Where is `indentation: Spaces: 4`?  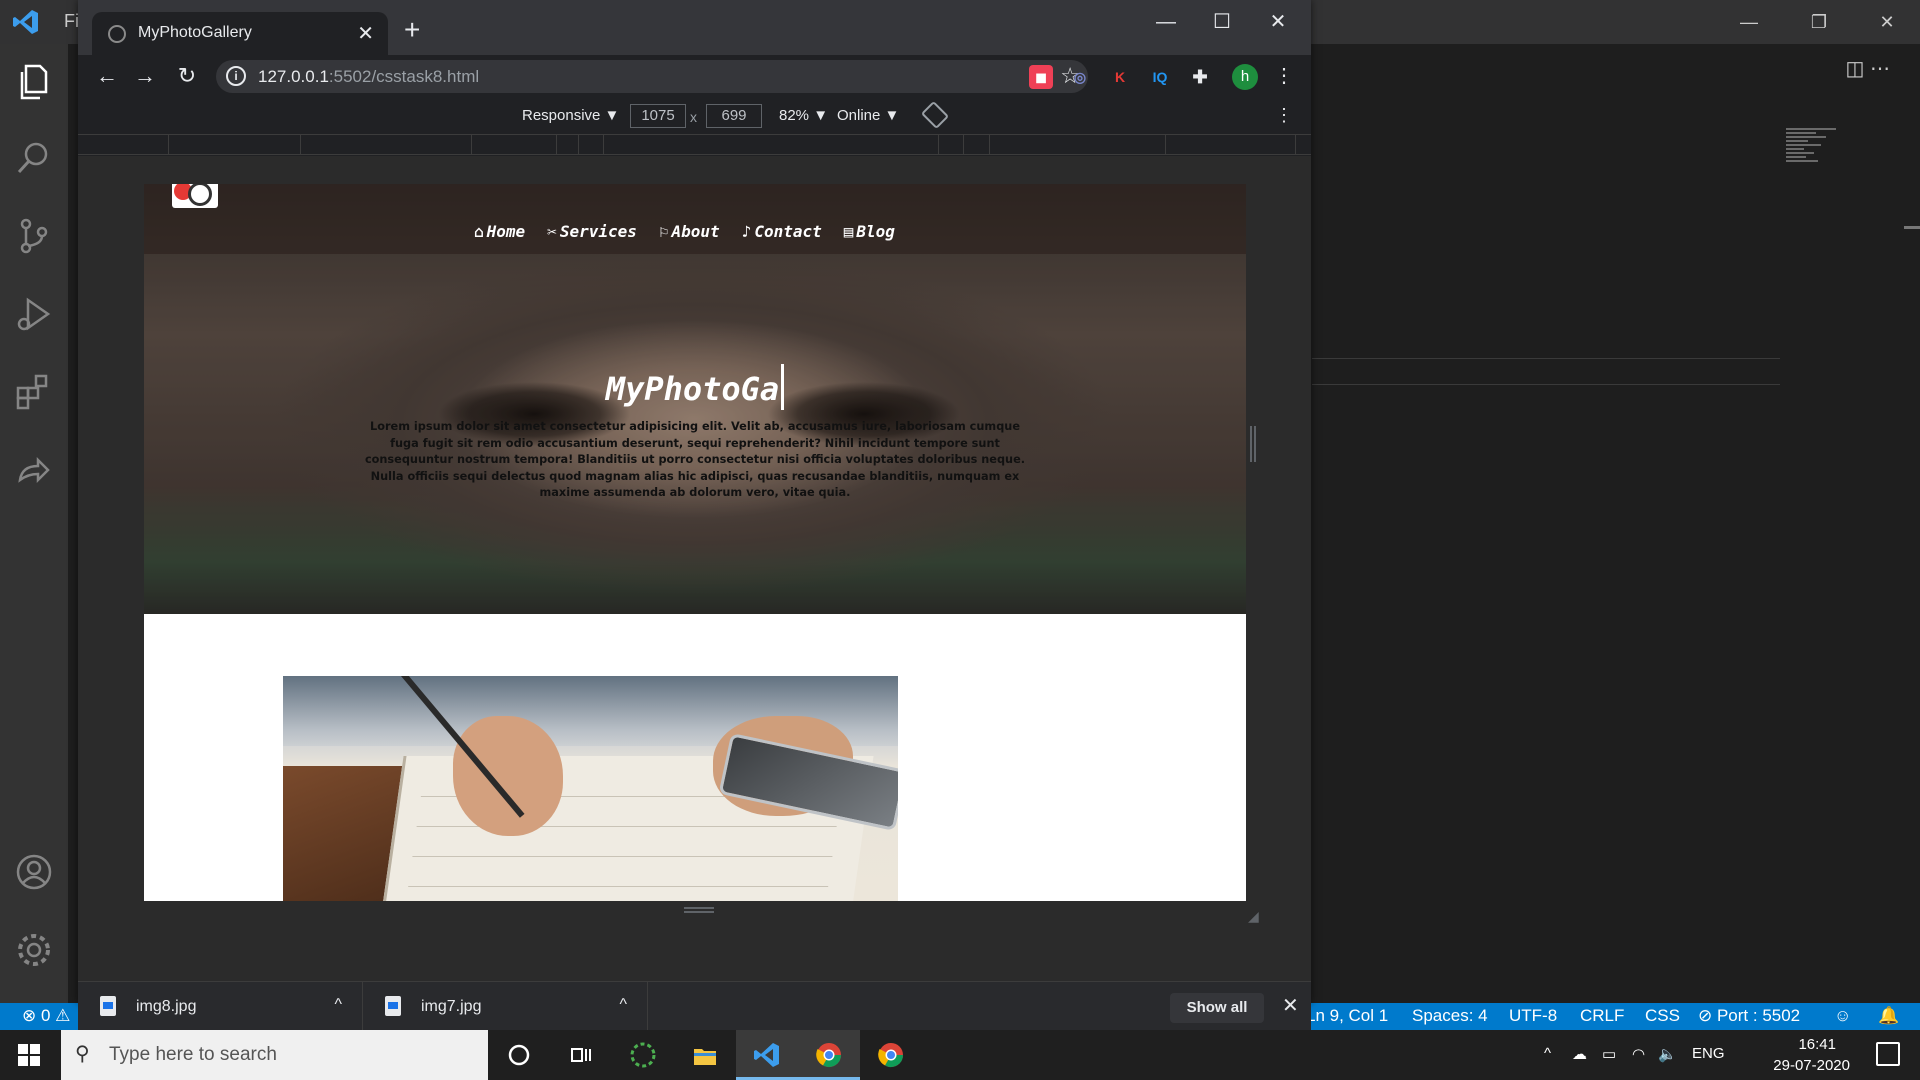
indentation: Spaces: 4 is located at coordinates (1450, 1016).